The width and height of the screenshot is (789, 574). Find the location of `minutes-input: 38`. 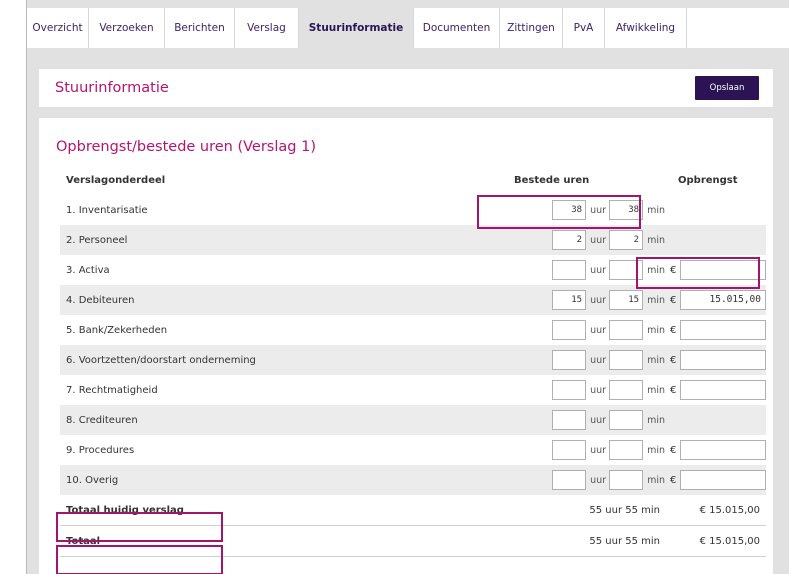

minutes-input: 38 is located at coordinates (626, 210).